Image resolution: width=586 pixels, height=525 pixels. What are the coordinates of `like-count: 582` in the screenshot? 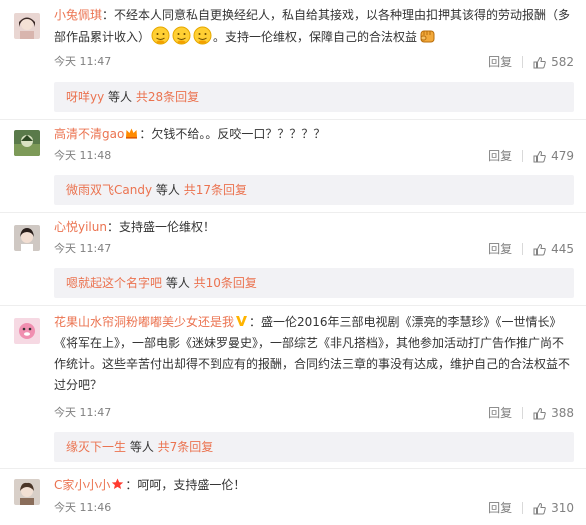 It's located at (562, 62).